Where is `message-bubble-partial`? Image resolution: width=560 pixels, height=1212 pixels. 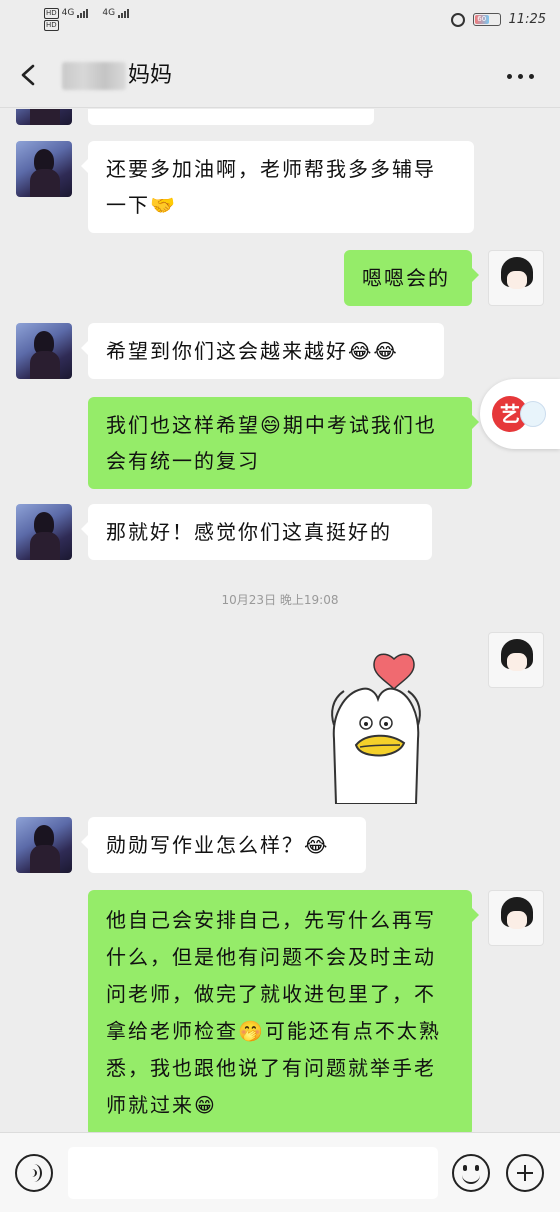 message-bubble-partial is located at coordinates (231, 117).